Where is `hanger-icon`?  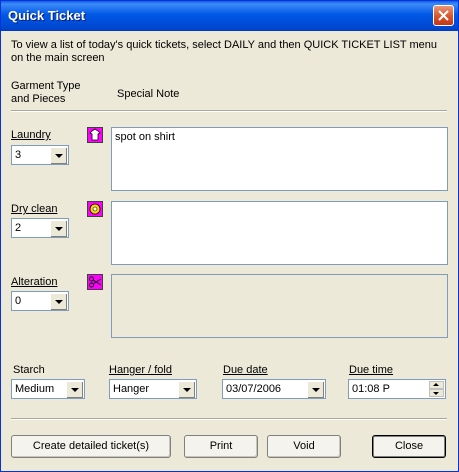 hanger-icon is located at coordinates (95, 209).